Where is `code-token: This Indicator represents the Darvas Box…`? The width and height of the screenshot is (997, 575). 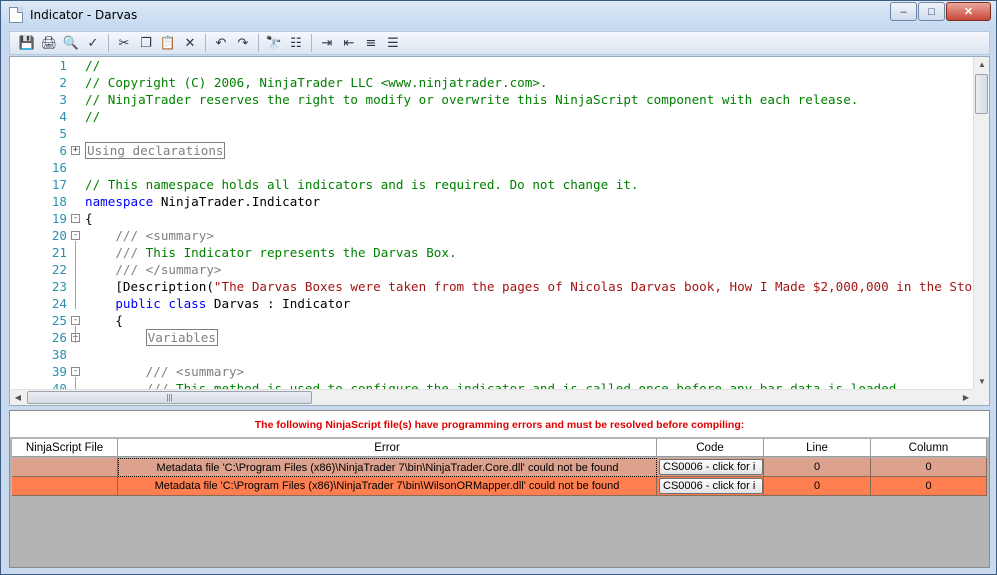 code-token: This Indicator represents the Darvas Box… is located at coordinates (297, 252).